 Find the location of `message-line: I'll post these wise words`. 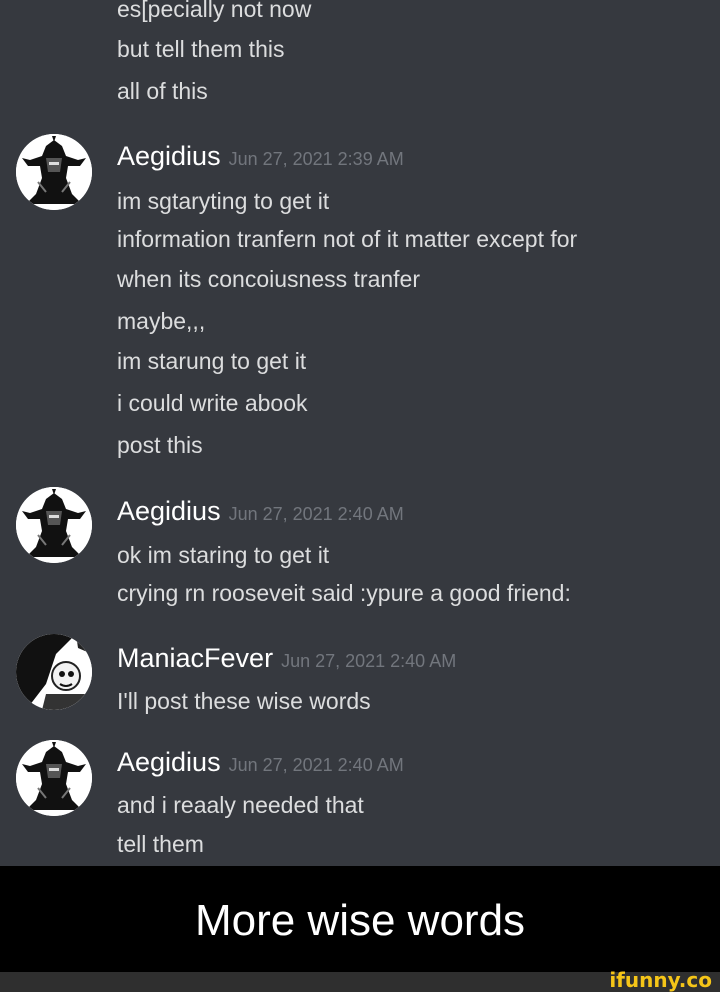

message-line: I'll post these wise words is located at coordinates (244, 701).